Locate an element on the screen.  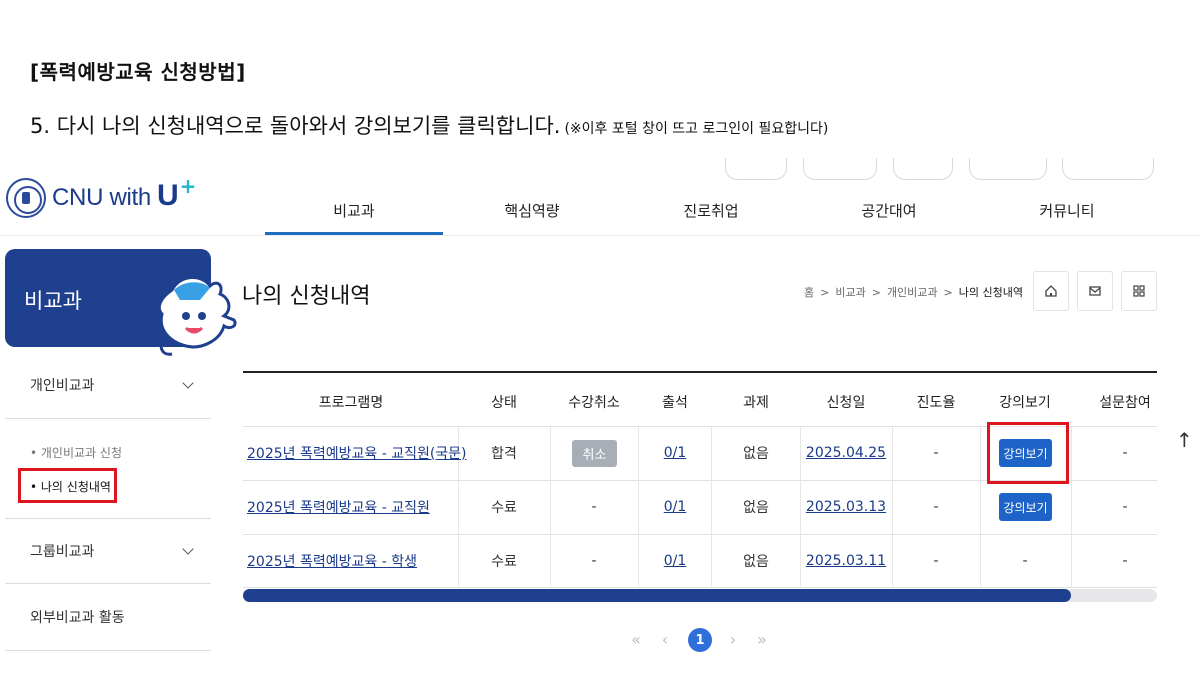
col-header-progress: 진도율 is located at coordinates (936, 403).